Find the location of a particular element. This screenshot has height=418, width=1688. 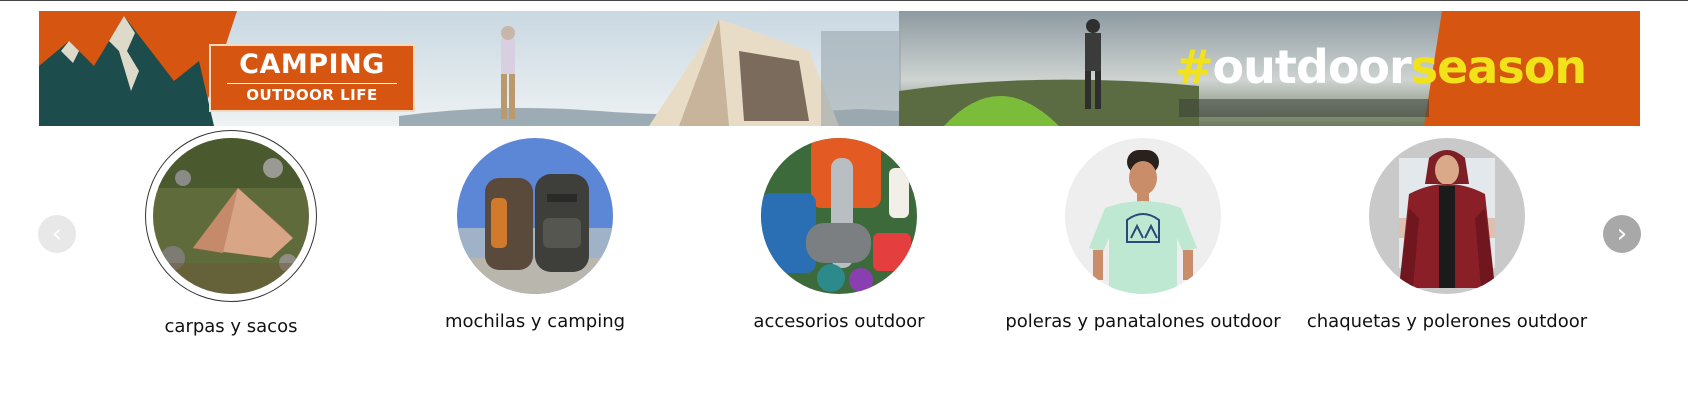

brand-divider is located at coordinates (312, 83).